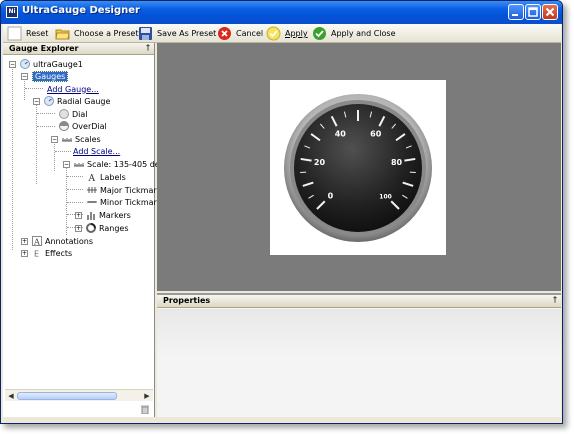 The image size is (574, 434). I want to click on reset-label: Reset, so click(37, 33).